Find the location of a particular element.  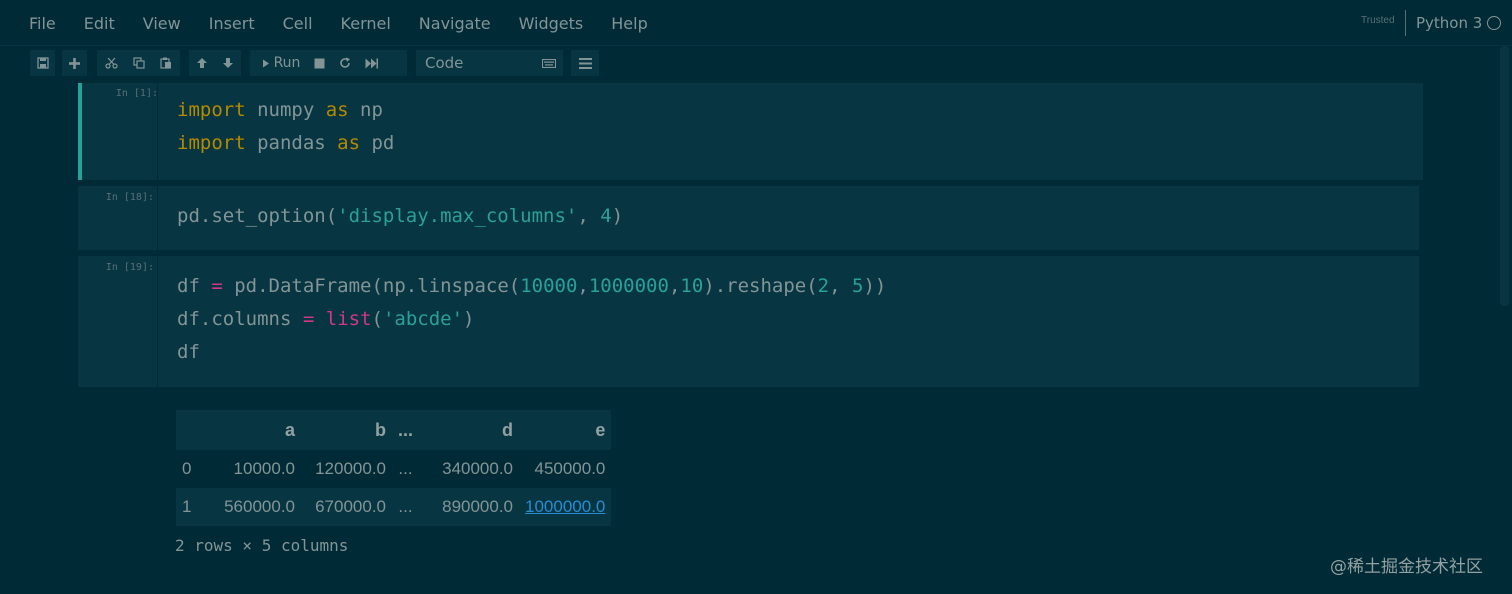

table-cell-link: 1000000.0 is located at coordinates (565, 507).